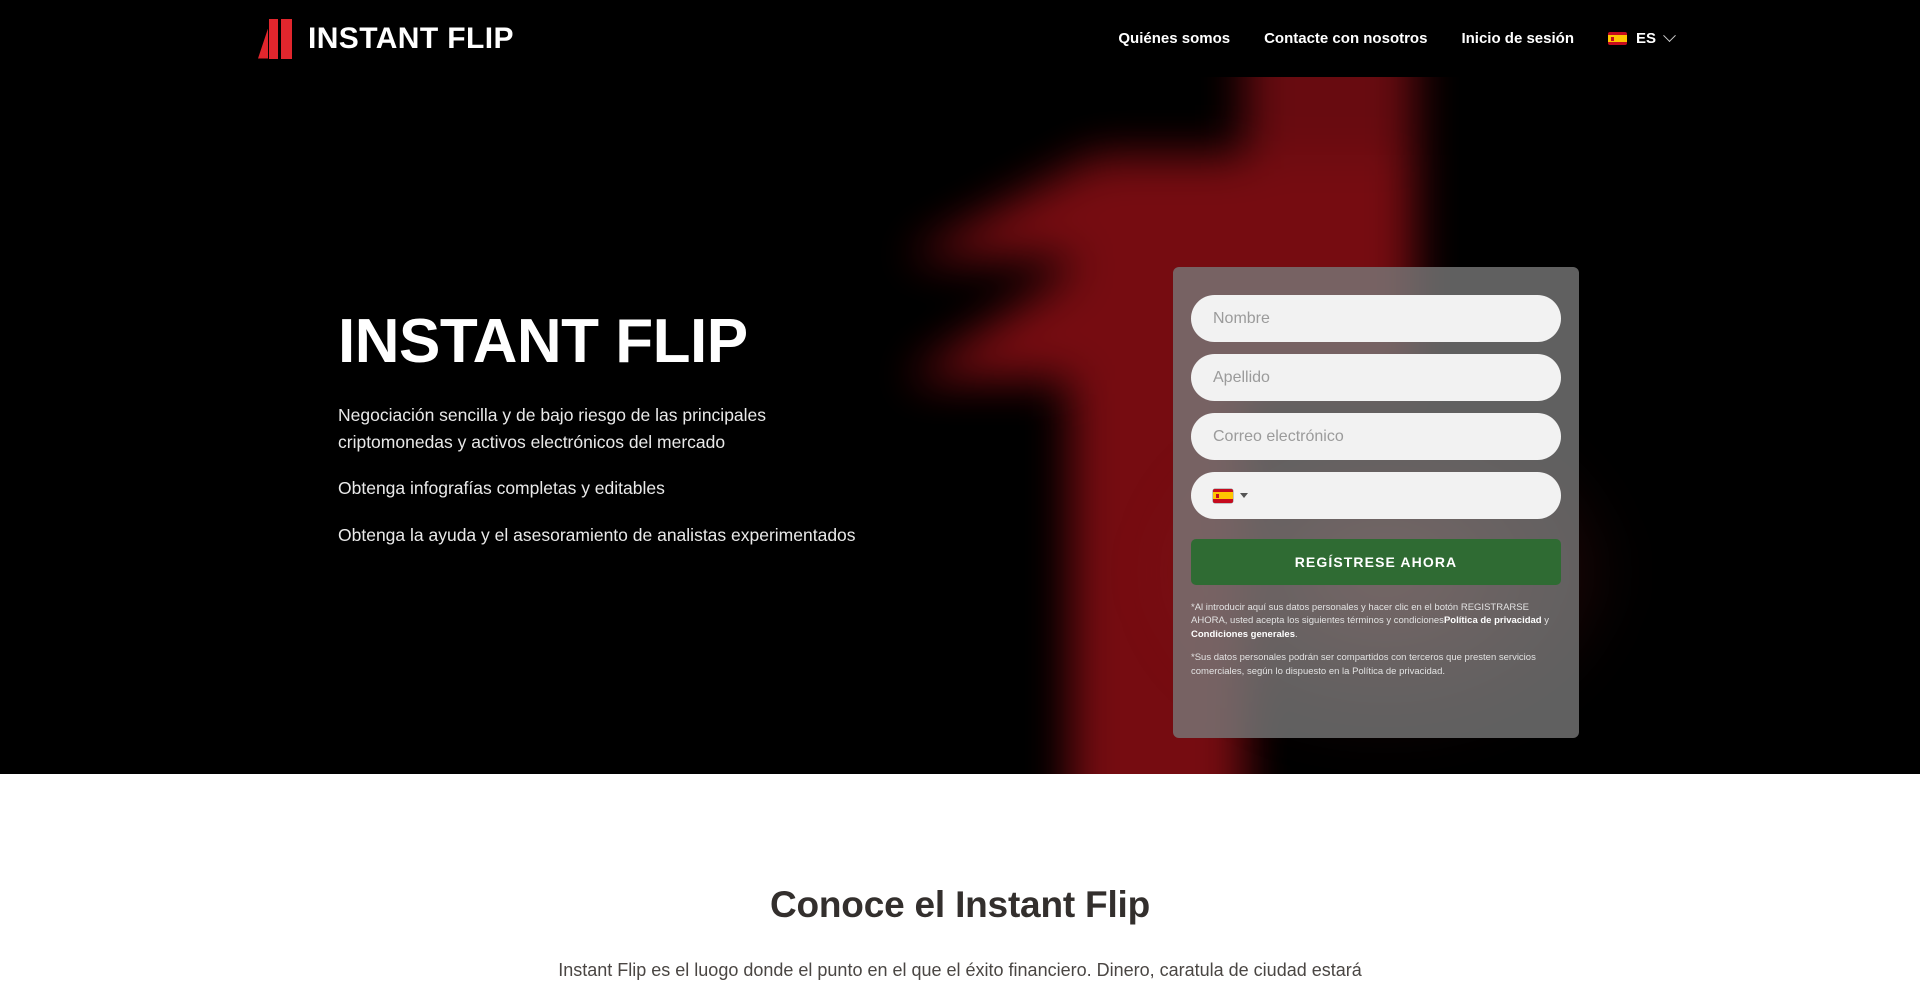 Image resolution: width=1920 pixels, height=1000 pixels. I want to click on caret-down-icon, so click(1244, 495).